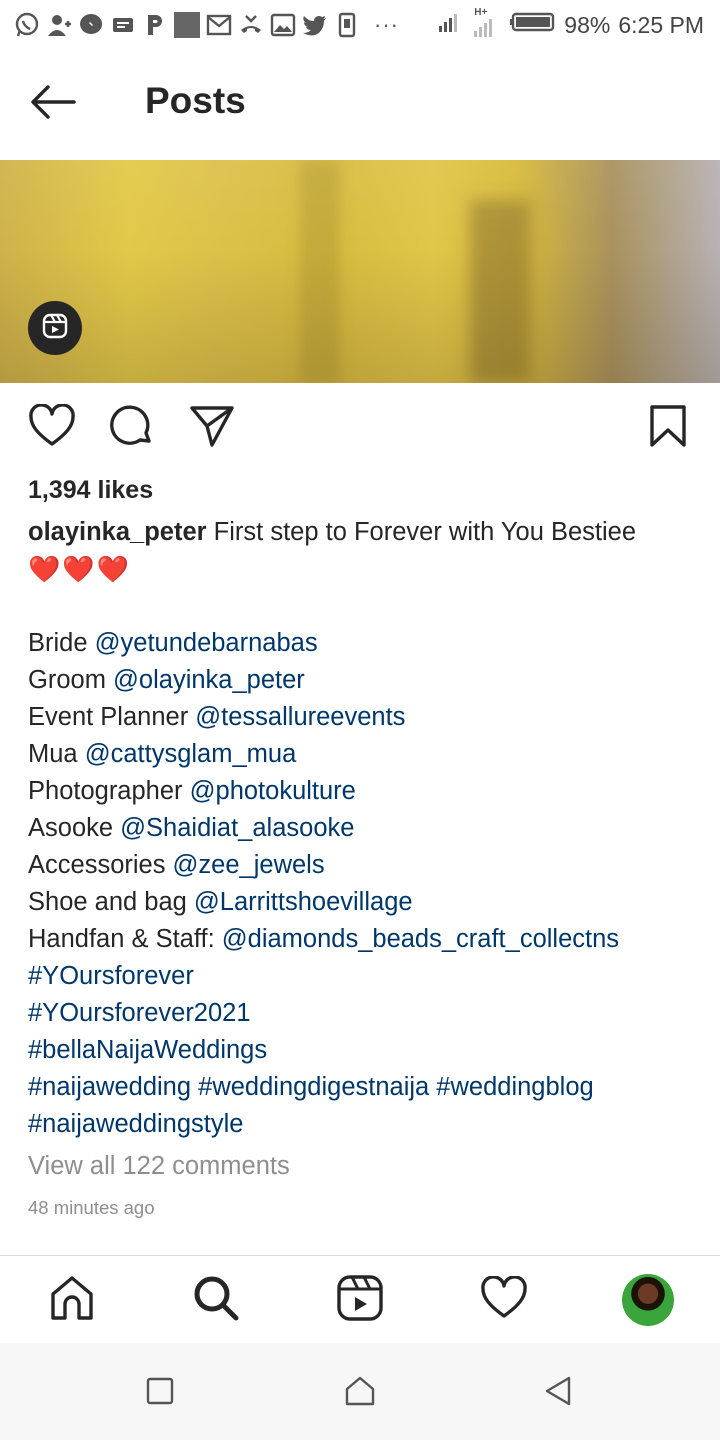 The height and width of the screenshot is (1440, 720). I want to click on nav-activity, so click(504, 1300).